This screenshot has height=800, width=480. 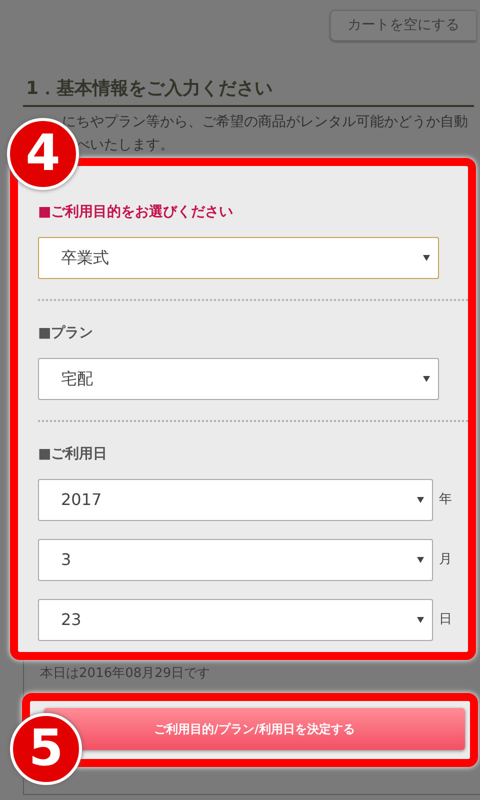 What do you see at coordinates (235, 620) in the screenshot?
I see `select-field: 23` at bounding box center [235, 620].